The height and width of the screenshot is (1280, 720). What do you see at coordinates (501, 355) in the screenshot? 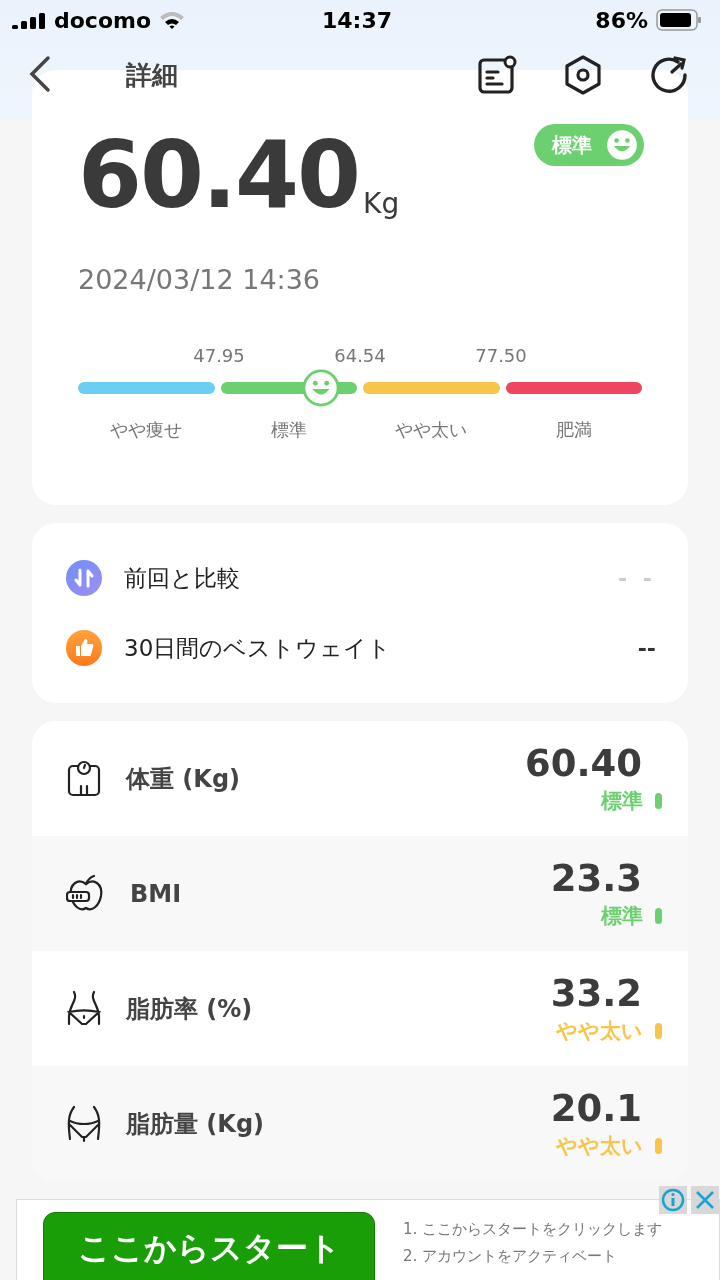
I see `threshold-value: 77.50` at bounding box center [501, 355].